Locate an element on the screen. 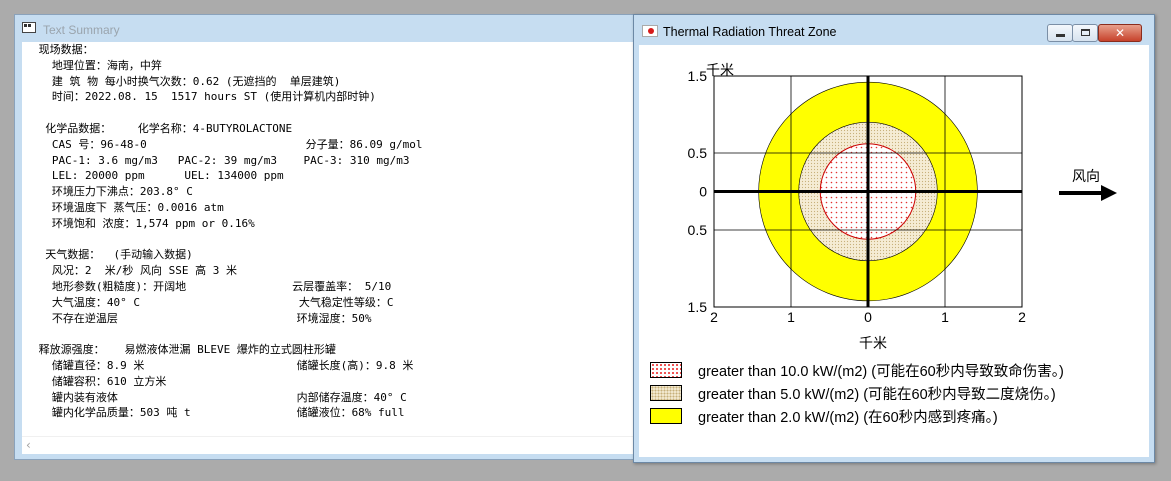 Image resolution: width=1171 pixels, height=481 pixels. thermal-title-bar: Thermal Radiation Threat Zone ✕ is located at coordinates (894, 30).